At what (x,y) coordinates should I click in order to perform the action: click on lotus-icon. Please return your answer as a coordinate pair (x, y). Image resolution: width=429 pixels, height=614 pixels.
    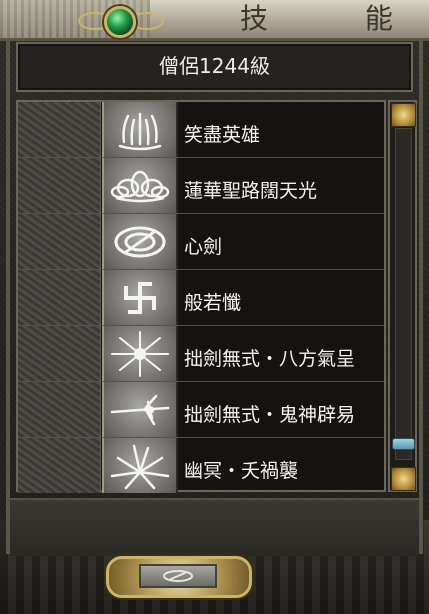
    Looking at the image, I should click on (140, 185).